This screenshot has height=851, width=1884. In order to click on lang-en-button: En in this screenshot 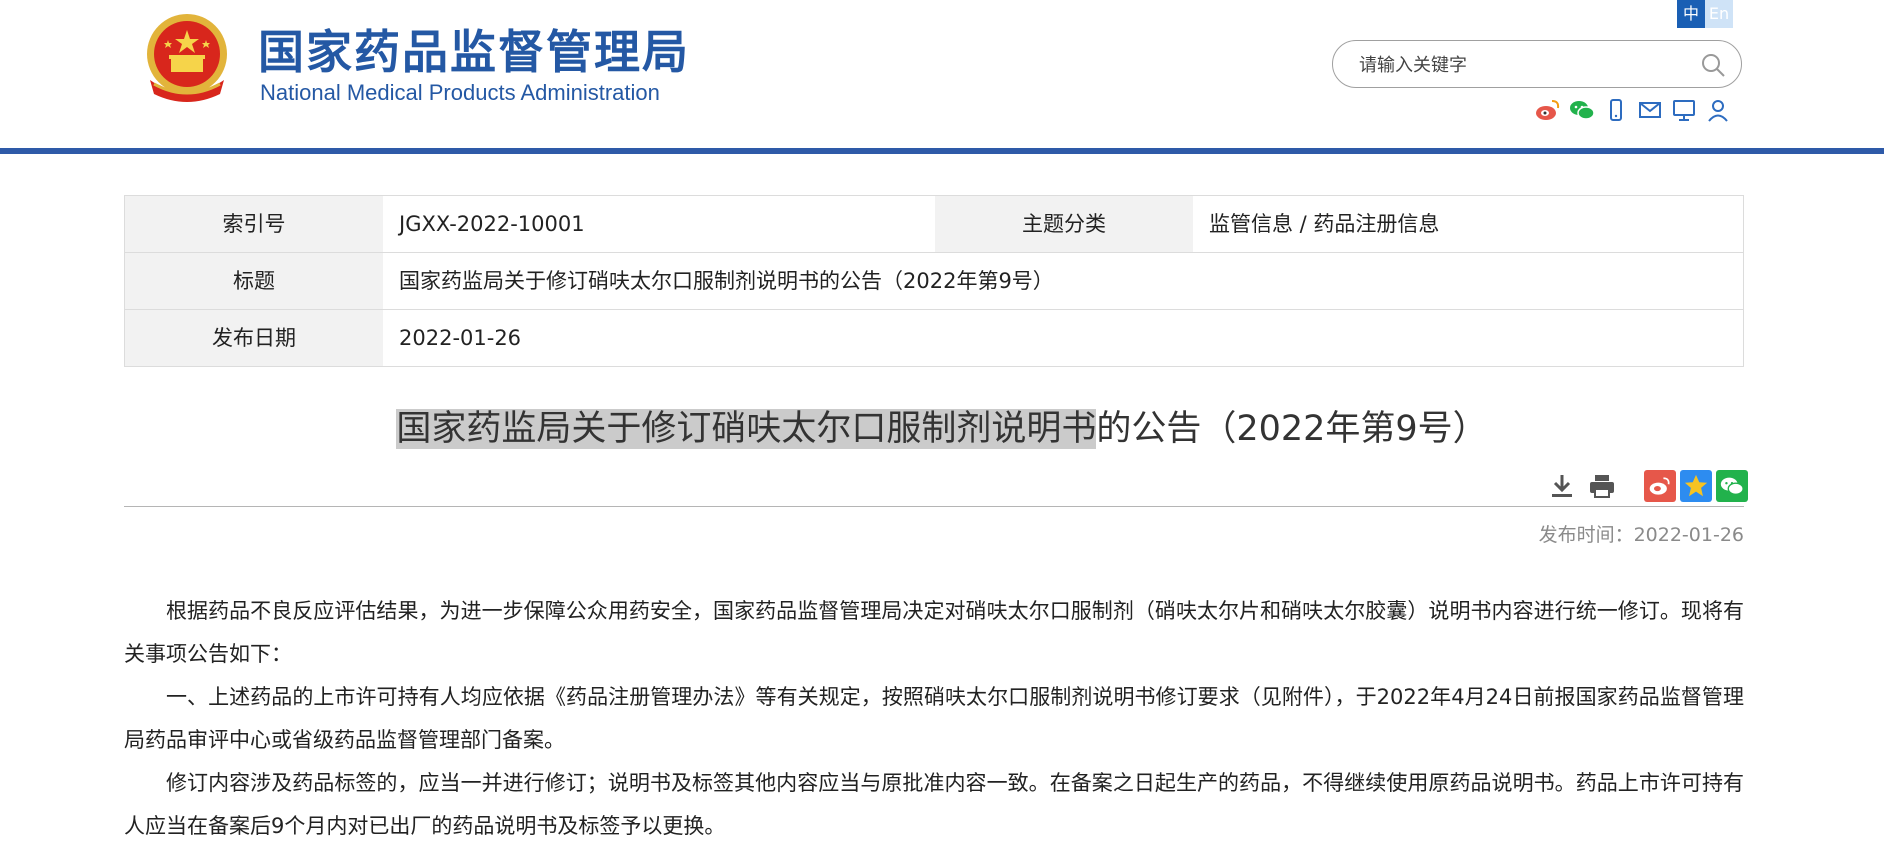, I will do `click(1719, 14)`.